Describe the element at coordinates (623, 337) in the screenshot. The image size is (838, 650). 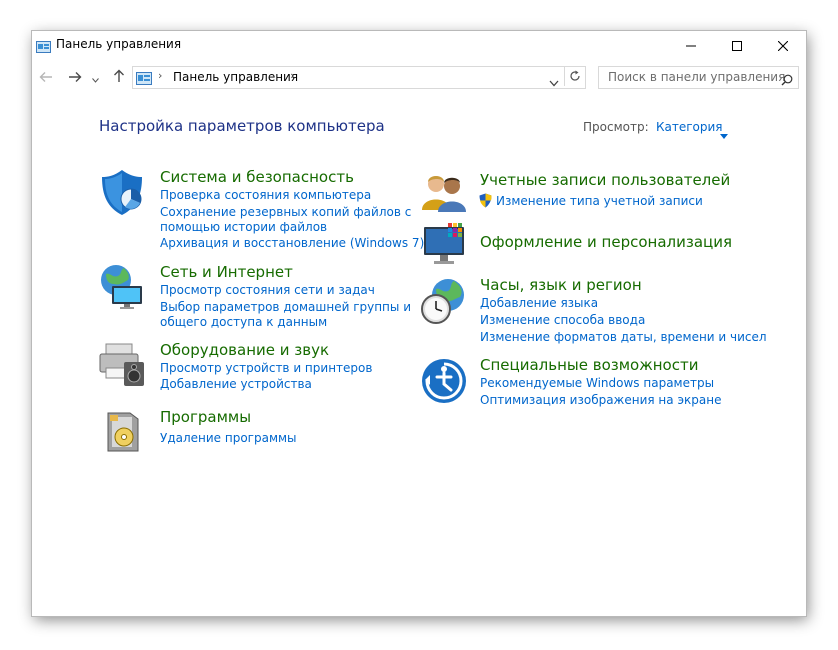
I see `link-change-formats: Изменение форматов даты, времени и чисел` at that location.